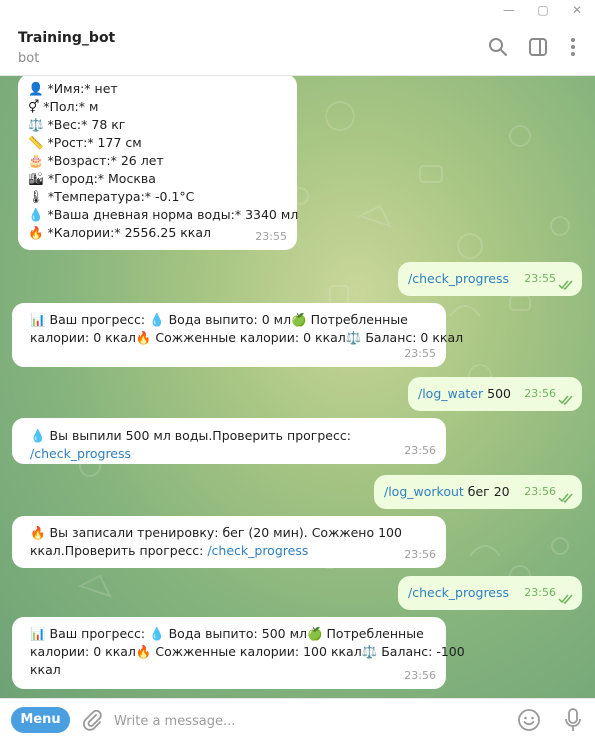 Image resolution: width=595 pixels, height=741 pixels. Describe the element at coordinates (163, 214) in the screenshot. I see `message-line: 💧 *Ваша дневная норма воды:* 3340 мл` at that location.